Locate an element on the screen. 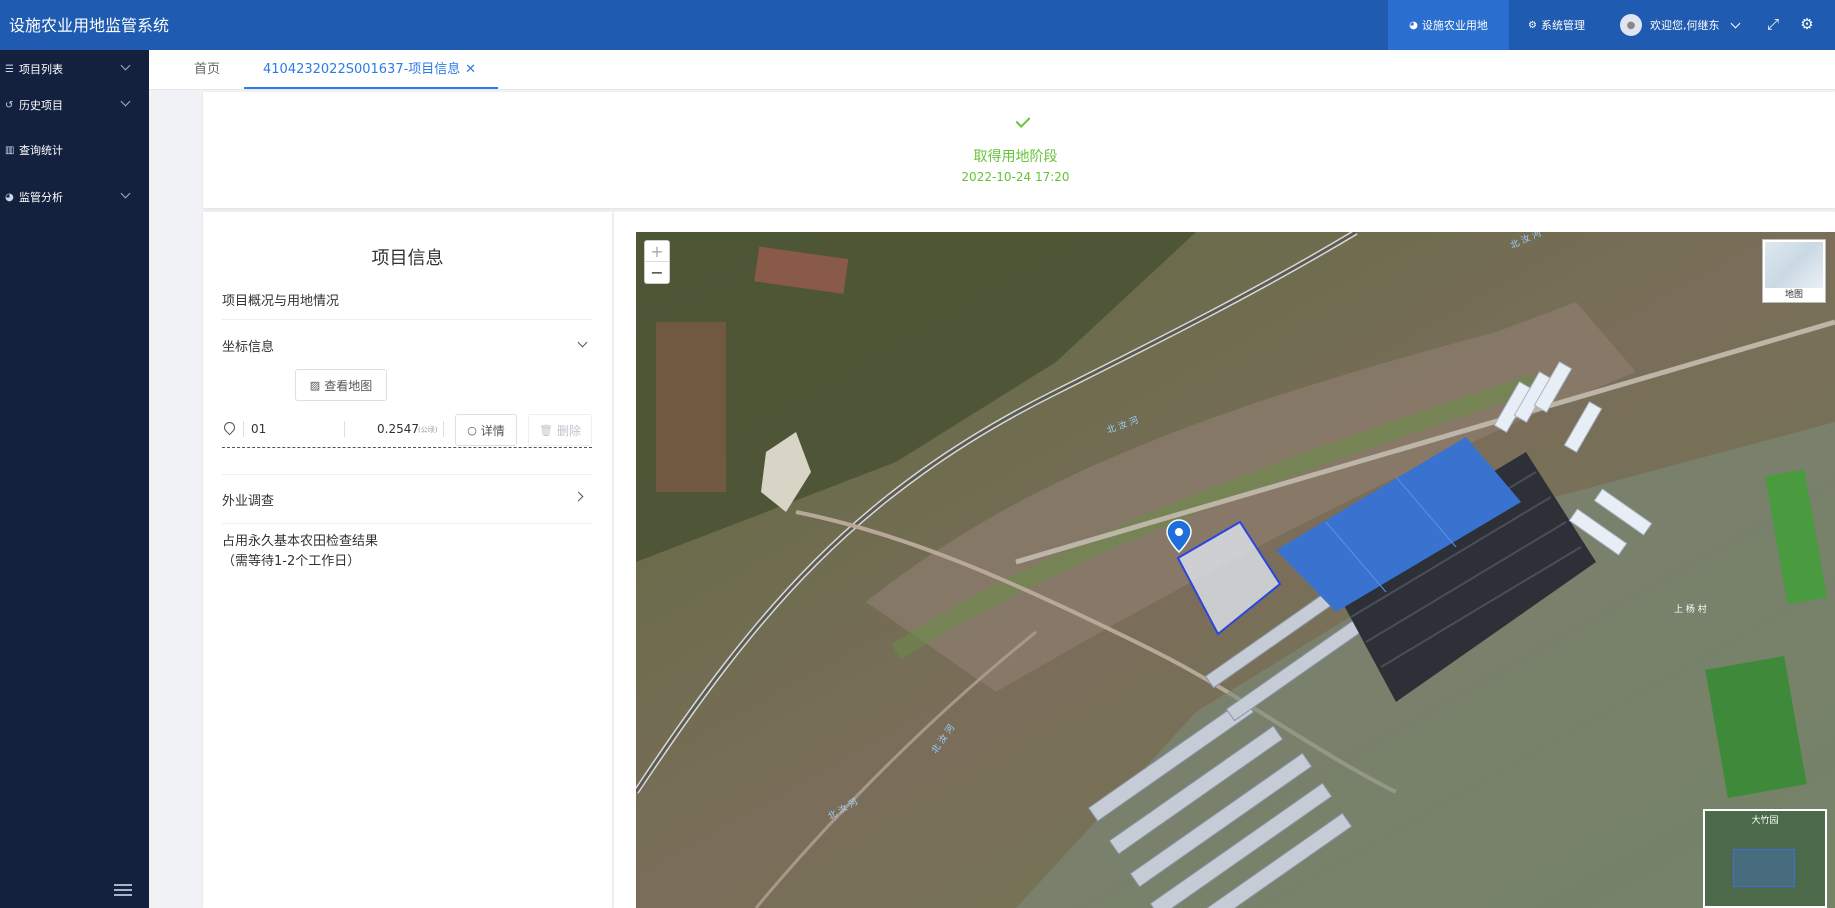 Image resolution: width=1835 pixels, height=908 pixels. zoom-out-button: − is located at coordinates (657, 272).